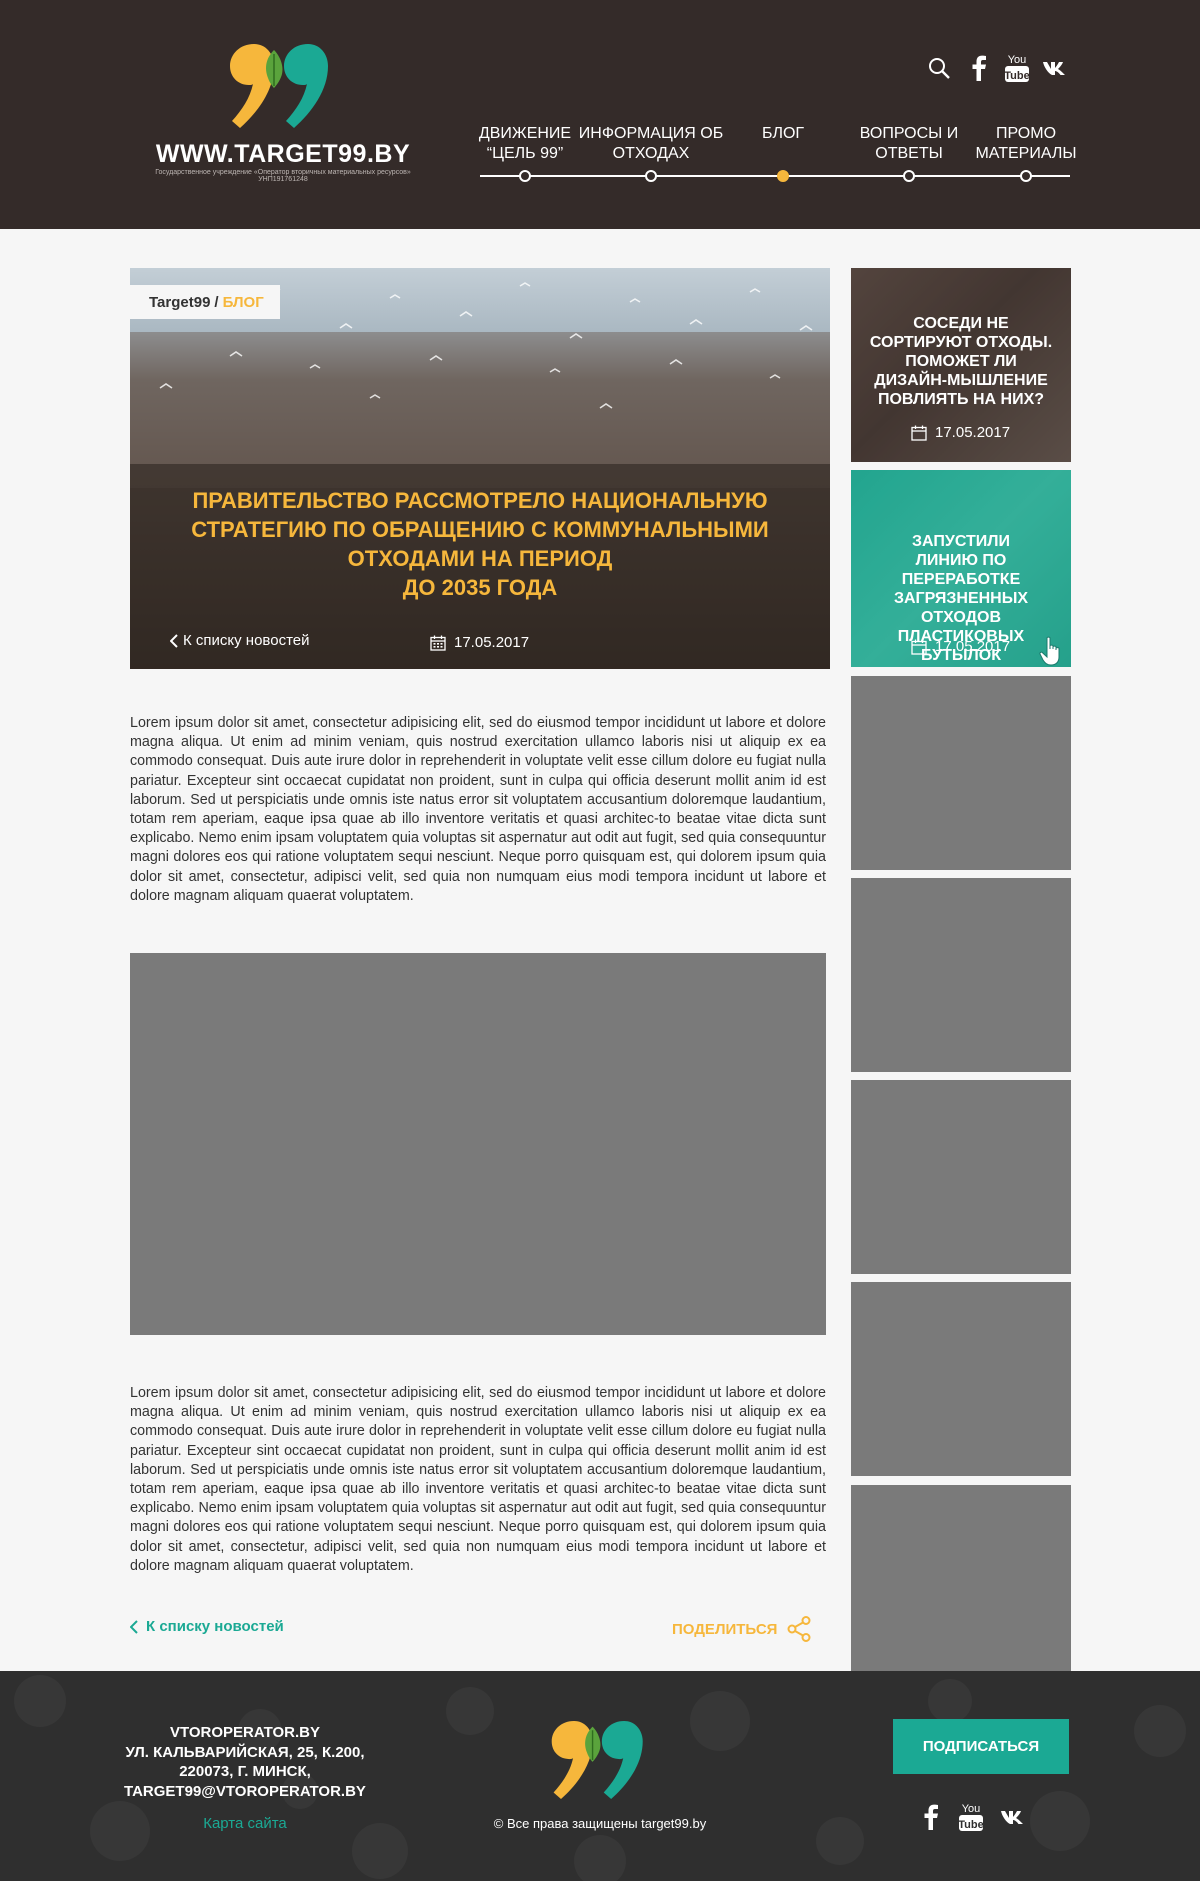  I want to click on sidebar-card-title-line: ПОВЛИЯТЬ НА НИХ?, so click(961, 399).